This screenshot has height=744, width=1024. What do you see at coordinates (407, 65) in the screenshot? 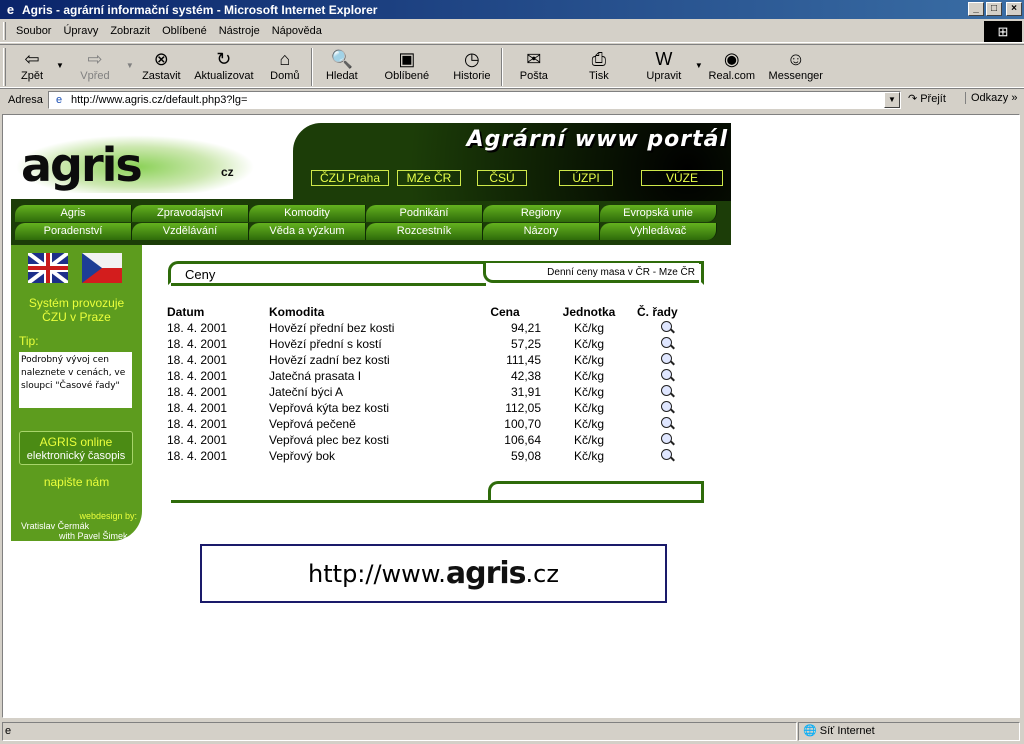
I see `favorites-button: ▣ Oblíbené` at bounding box center [407, 65].